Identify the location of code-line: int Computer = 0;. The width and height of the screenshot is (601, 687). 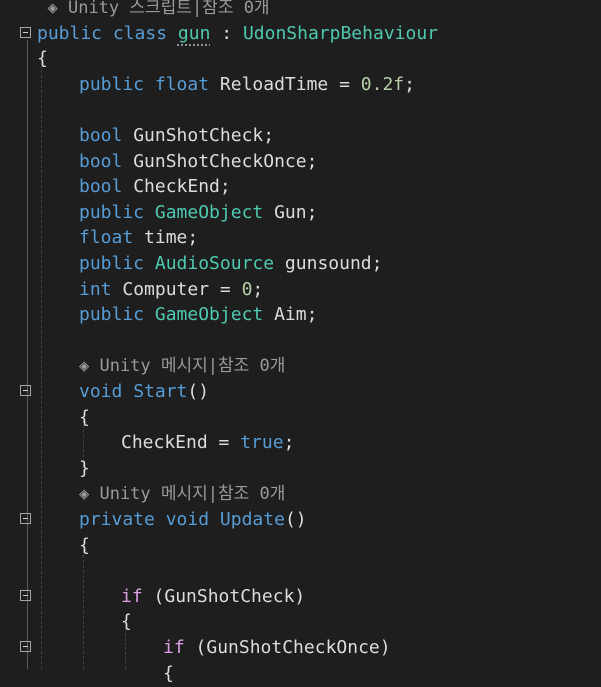
(300, 290).